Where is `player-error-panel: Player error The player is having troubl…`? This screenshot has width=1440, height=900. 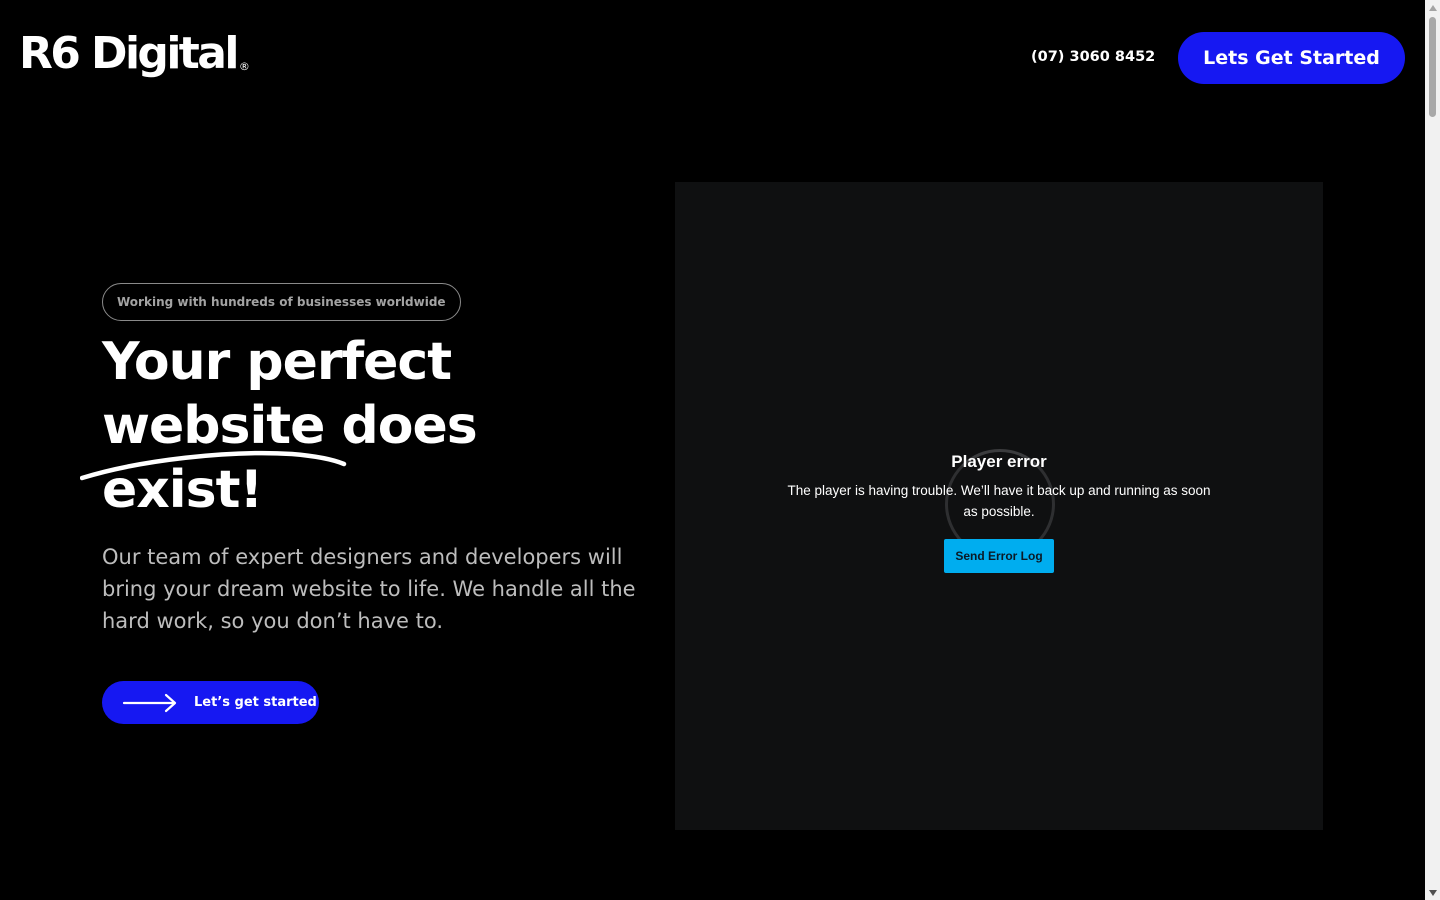
player-error-panel: Player error The player is having troubl… is located at coordinates (999, 511).